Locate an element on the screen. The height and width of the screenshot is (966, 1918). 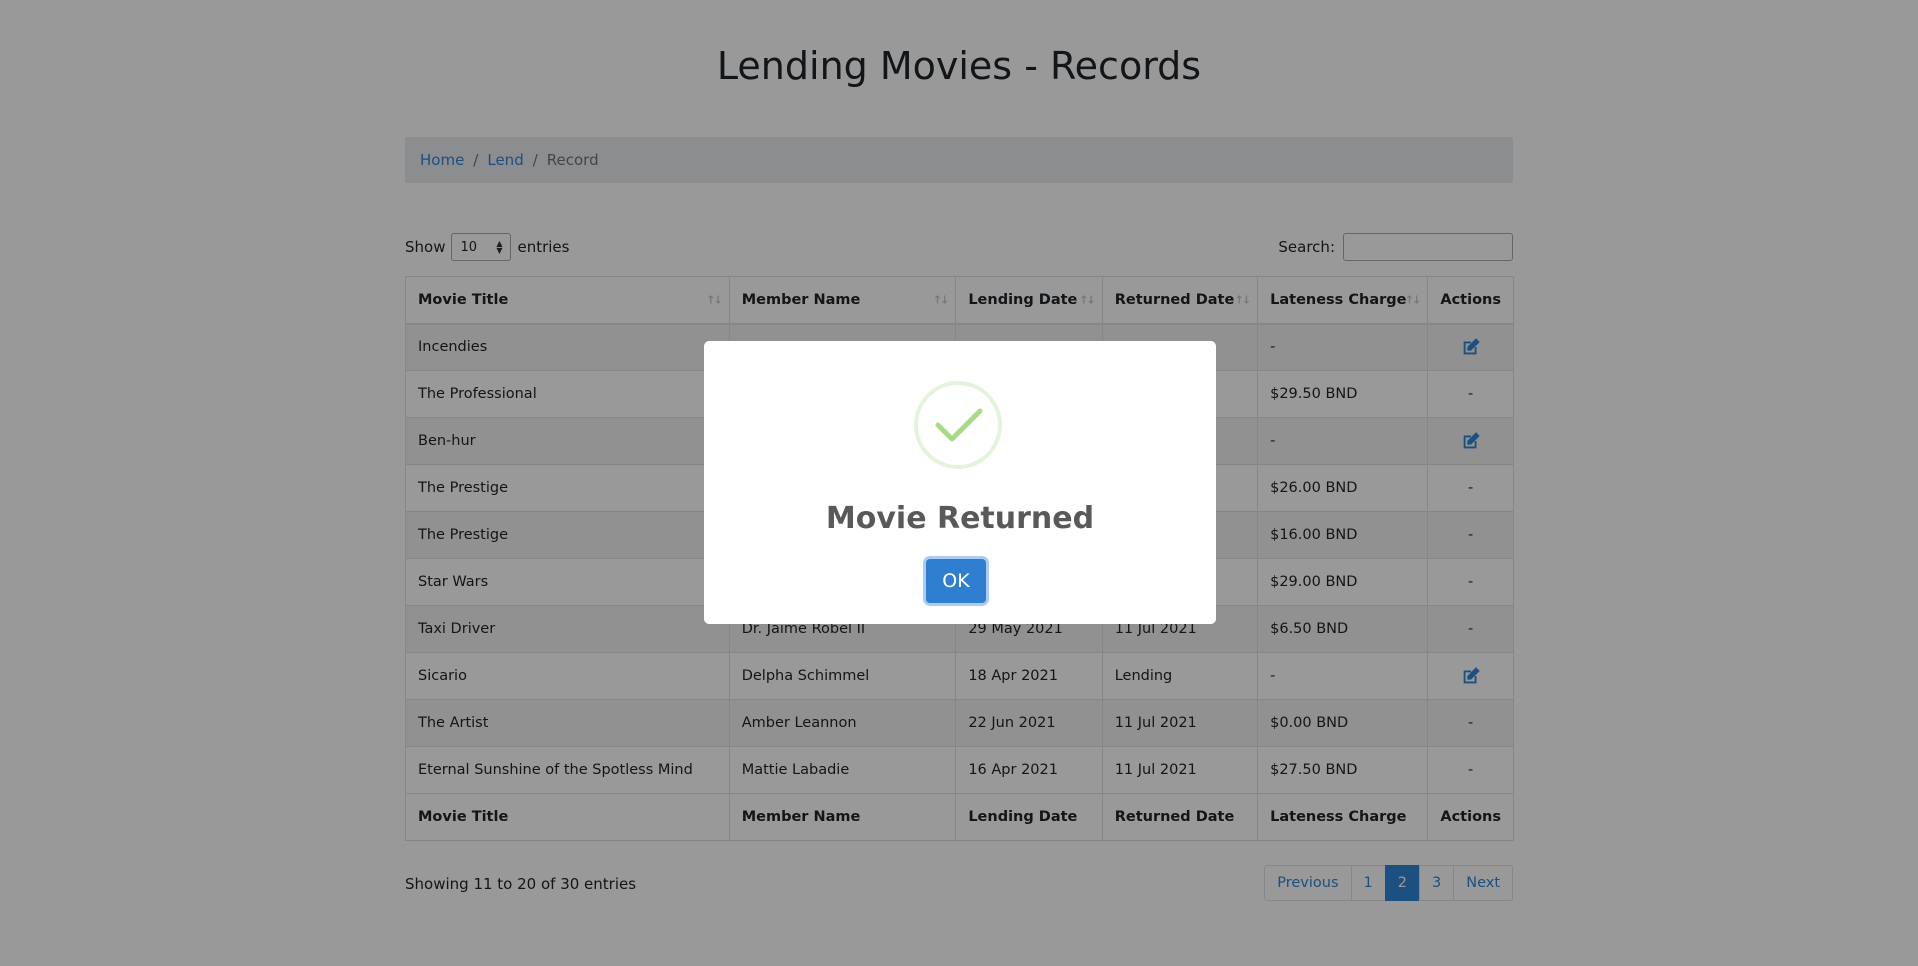
checkmark-icon is located at coordinates (958, 425).